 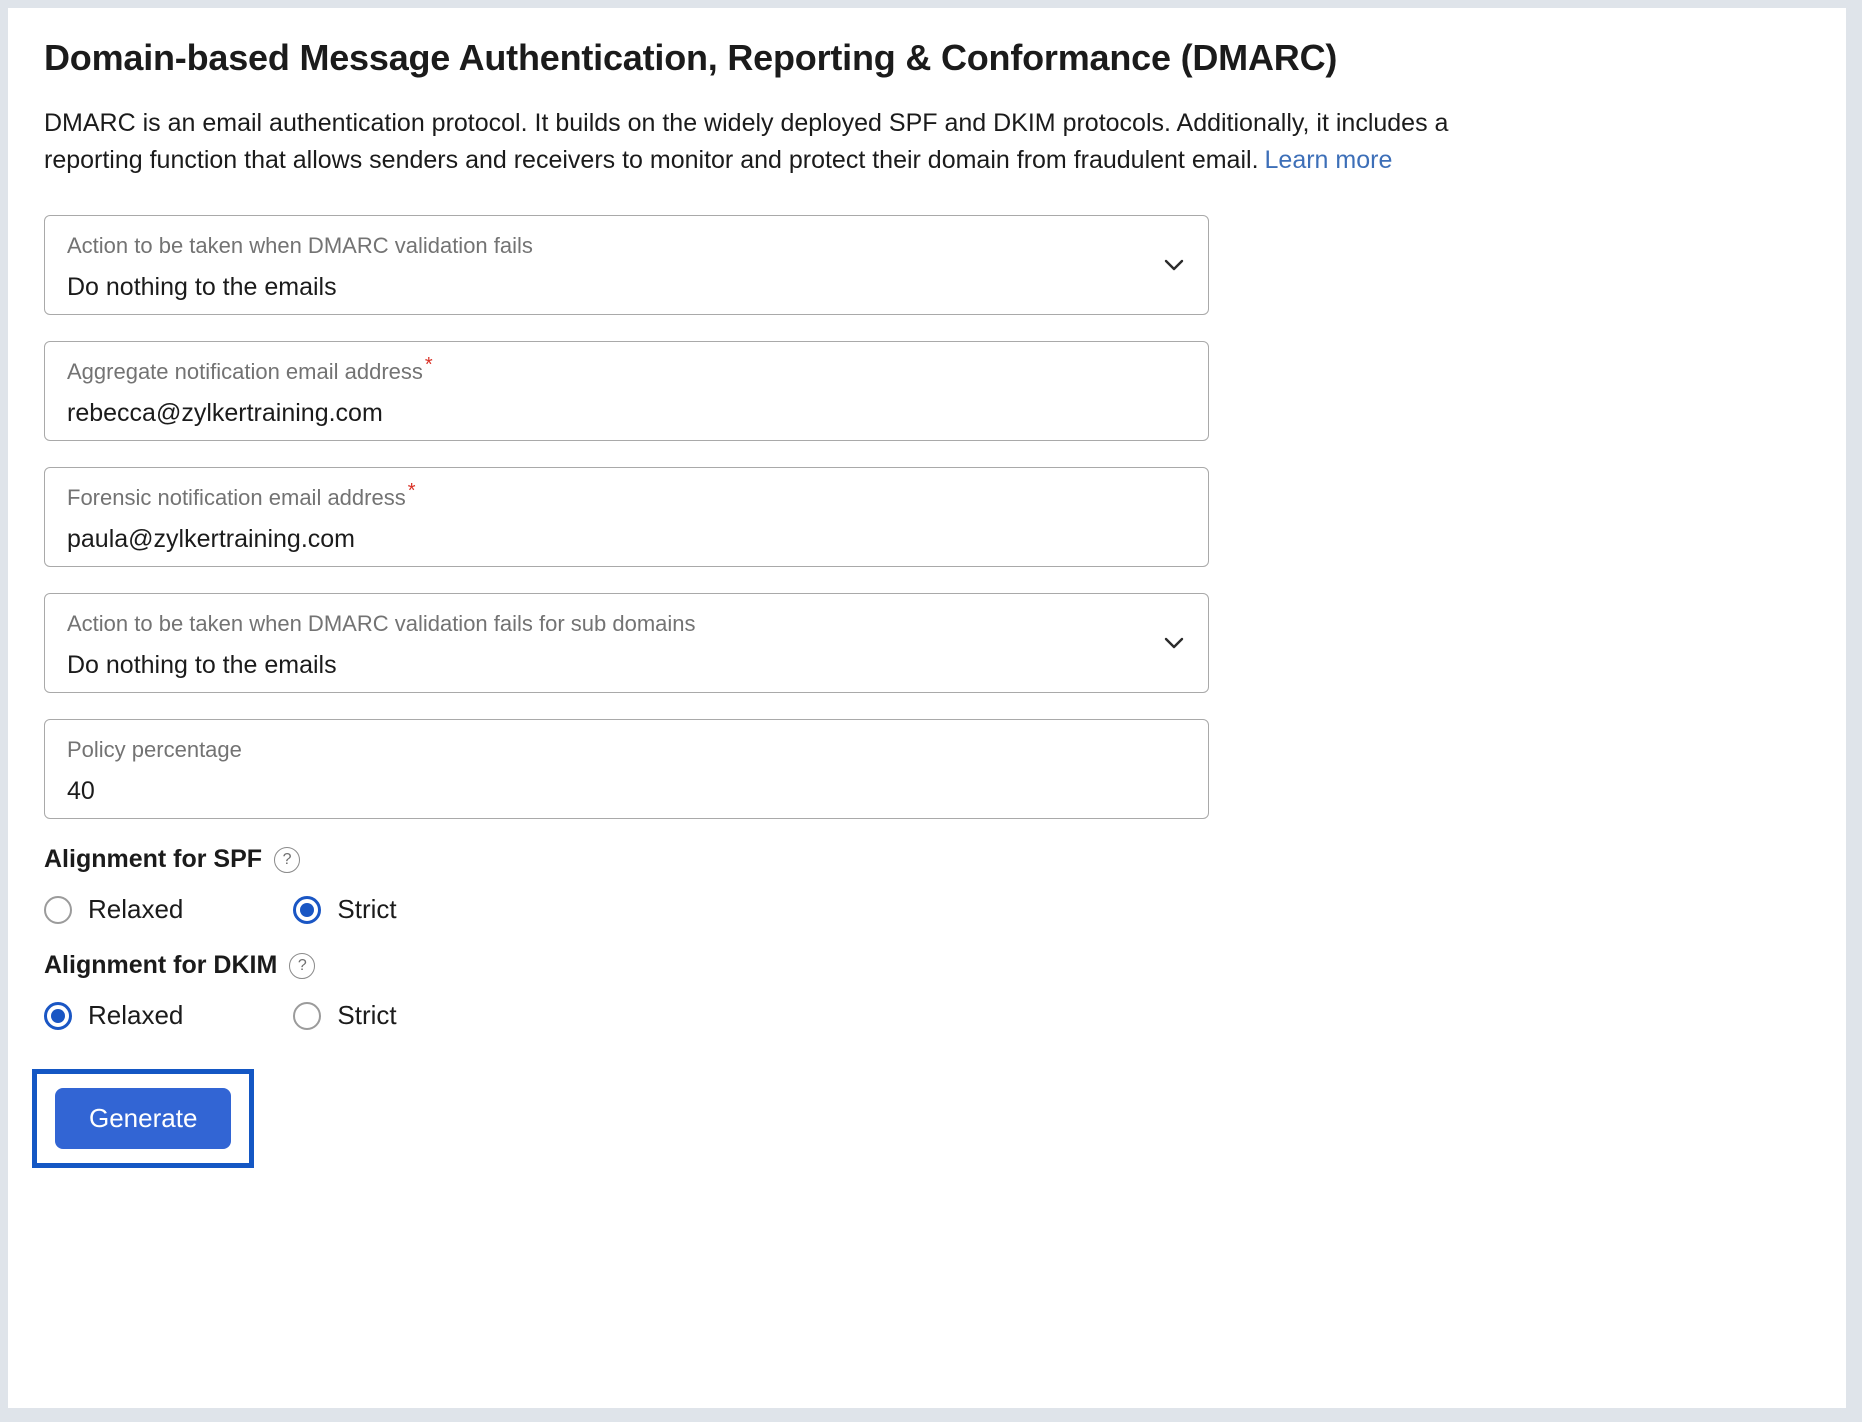 What do you see at coordinates (202, 665) in the screenshot?
I see `subdomain-fail-action-value: Do nothing to the emails` at bounding box center [202, 665].